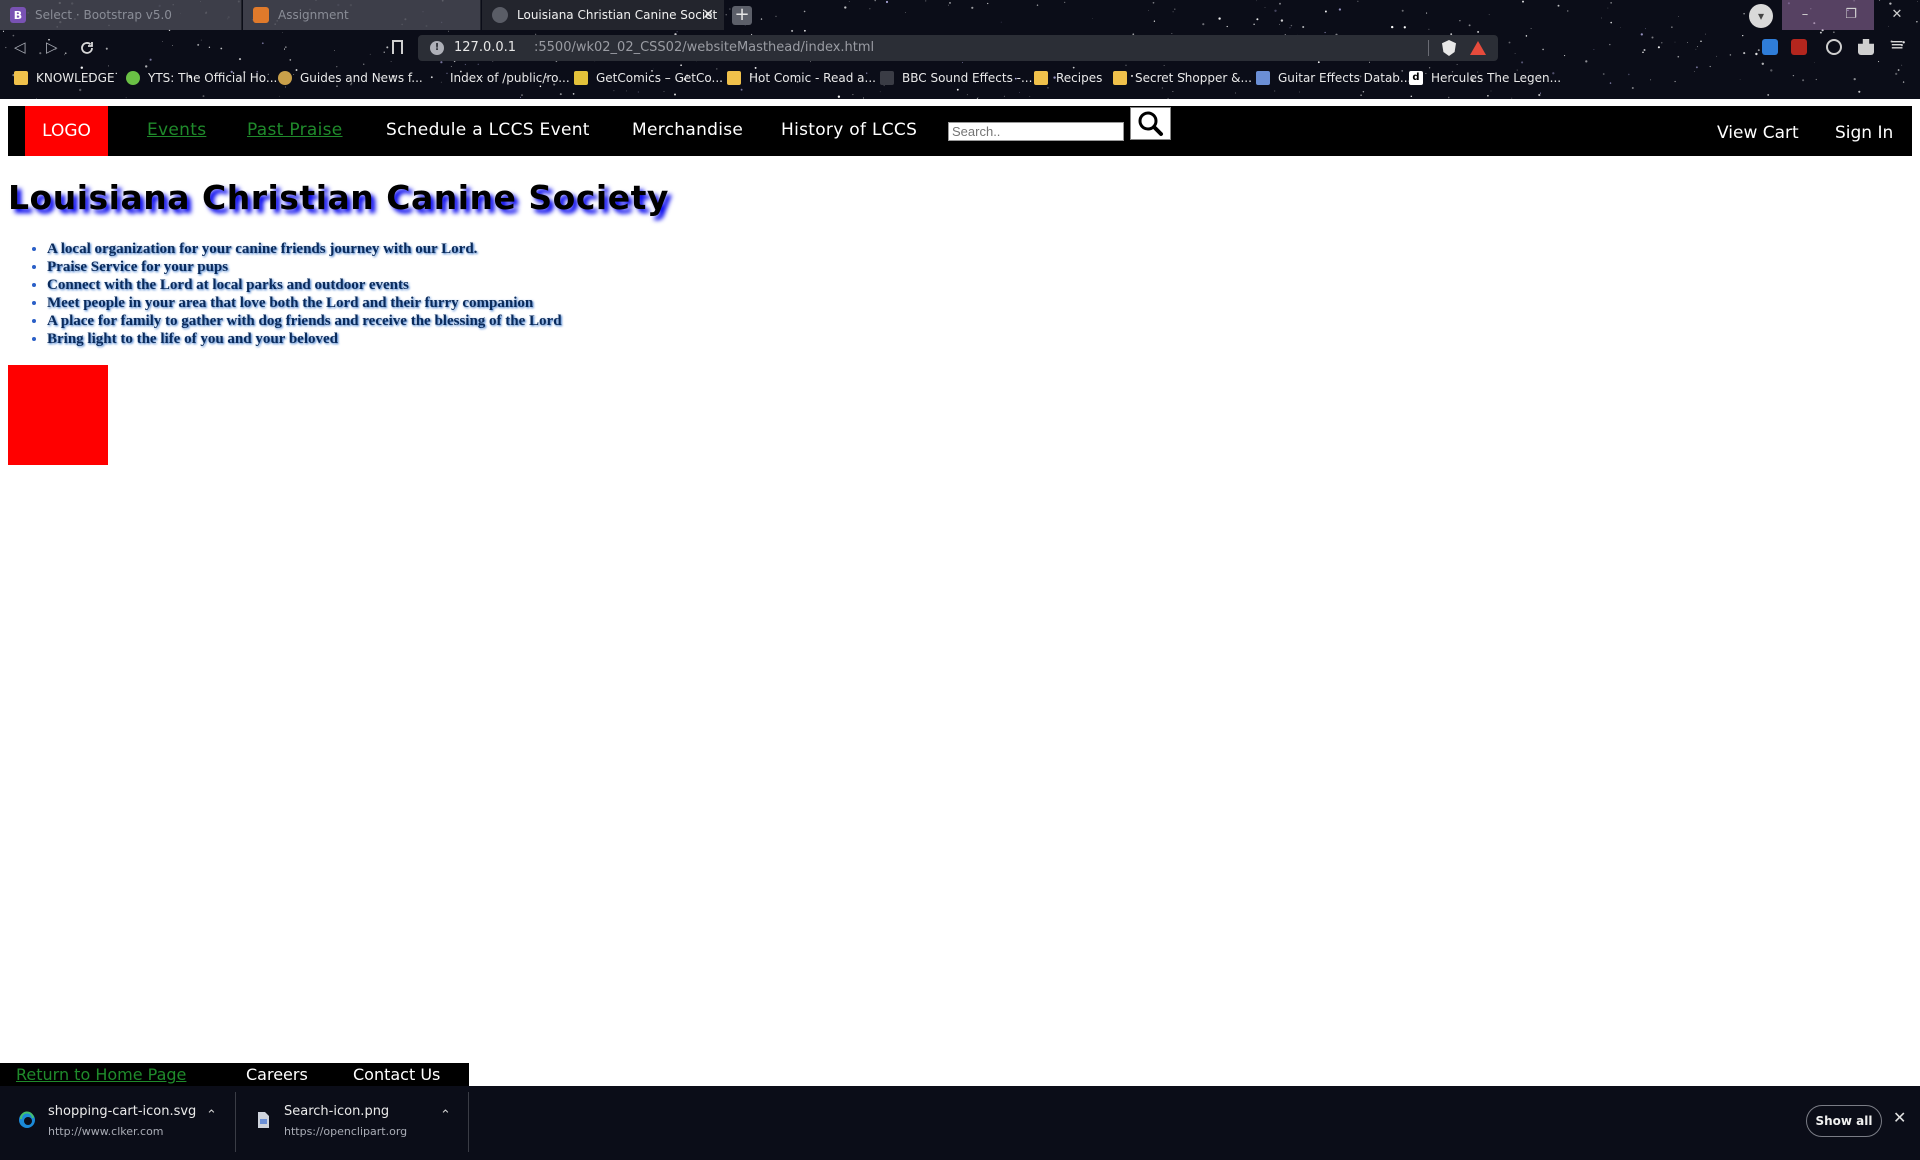 The height and width of the screenshot is (1160, 1920). I want to click on close-icon: ✕, so click(1899, 1117).